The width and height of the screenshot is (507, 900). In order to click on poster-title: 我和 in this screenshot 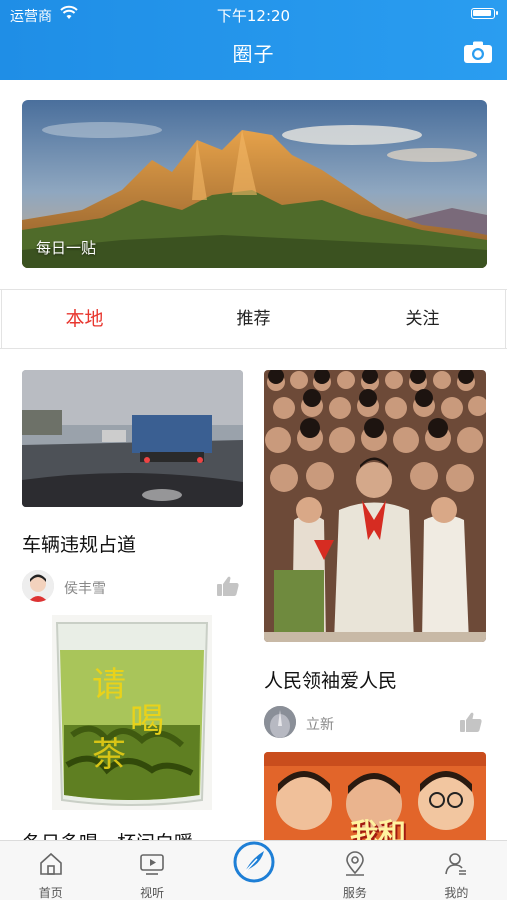, I will do `click(378, 828)`.